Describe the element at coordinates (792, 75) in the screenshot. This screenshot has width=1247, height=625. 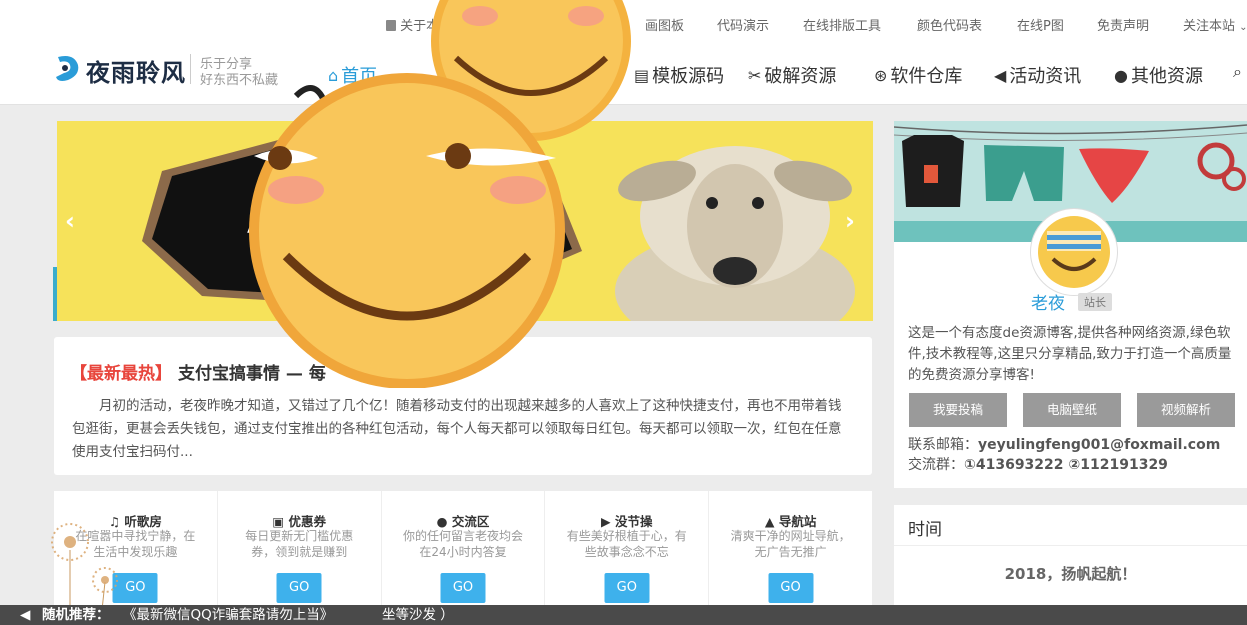
I see `nav-item-cracked: ✂ 破解资源` at that location.